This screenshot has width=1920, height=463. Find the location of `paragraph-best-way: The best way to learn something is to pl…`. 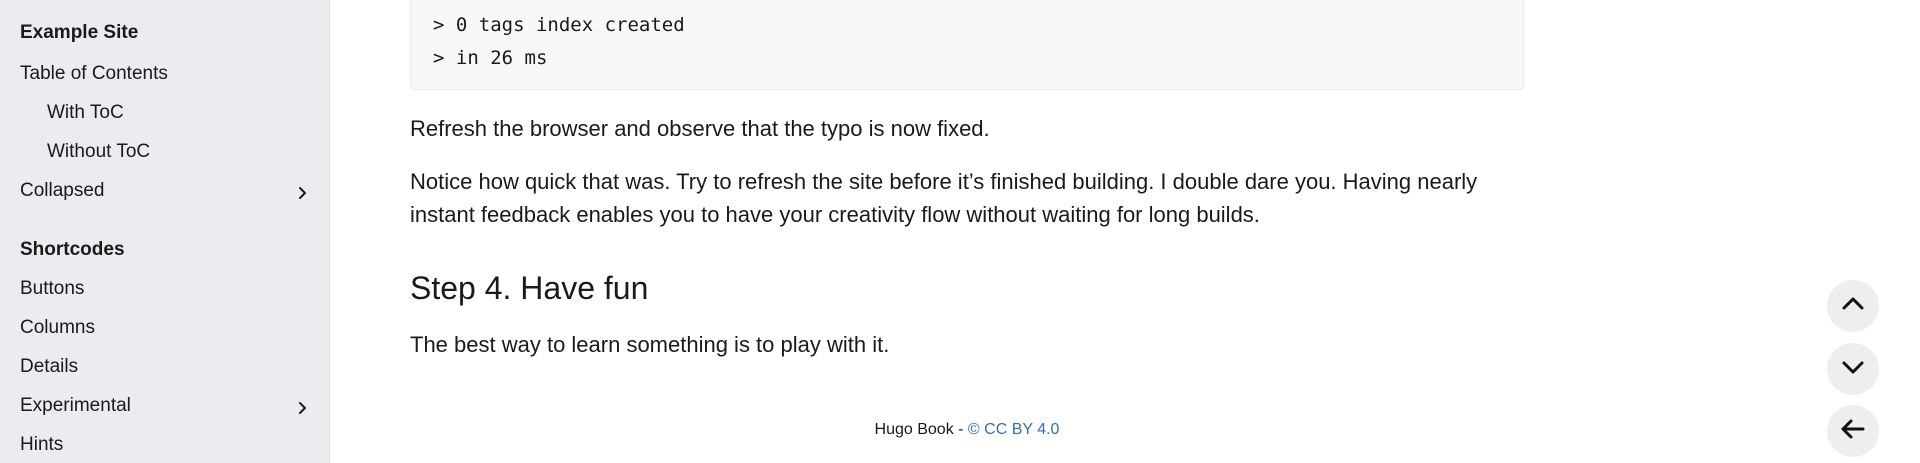

paragraph-best-way: The best way to learn something is to pl… is located at coordinates (650, 344).